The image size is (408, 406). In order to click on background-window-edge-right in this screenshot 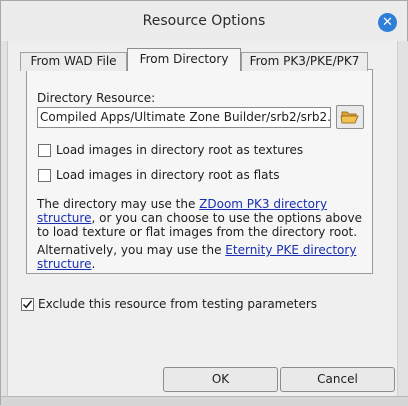, I will do `click(402, 218)`.